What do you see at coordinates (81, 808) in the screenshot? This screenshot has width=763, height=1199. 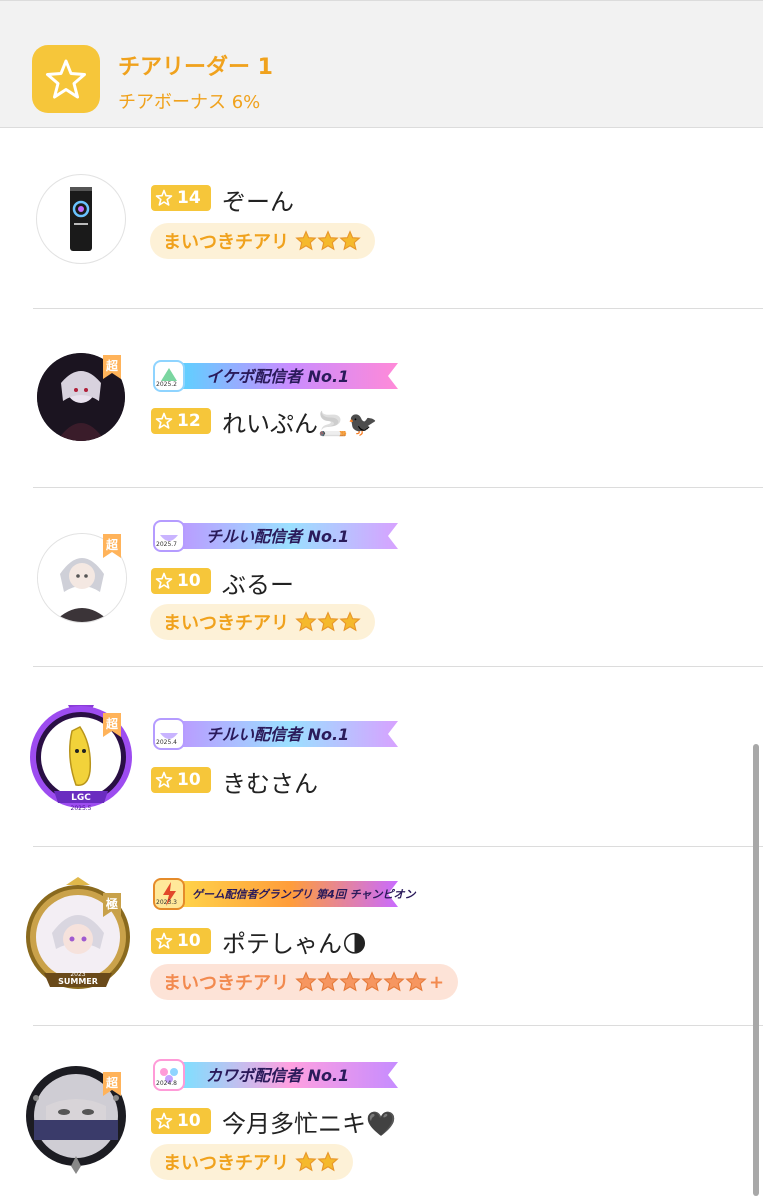 I see `avatar-frame-year: 2025.5` at bounding box center [81, 808].